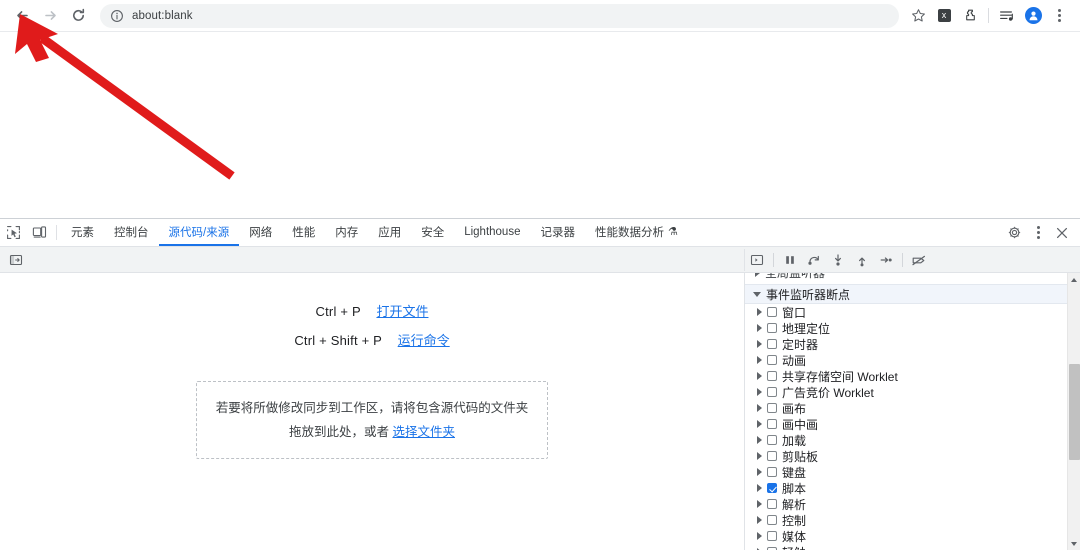 The width and height of the screenshot is (1080, 550). Describe the element at coordinates (919, 260) in the screenshot. I see `deactivate-breakpoints-icon` at that location.